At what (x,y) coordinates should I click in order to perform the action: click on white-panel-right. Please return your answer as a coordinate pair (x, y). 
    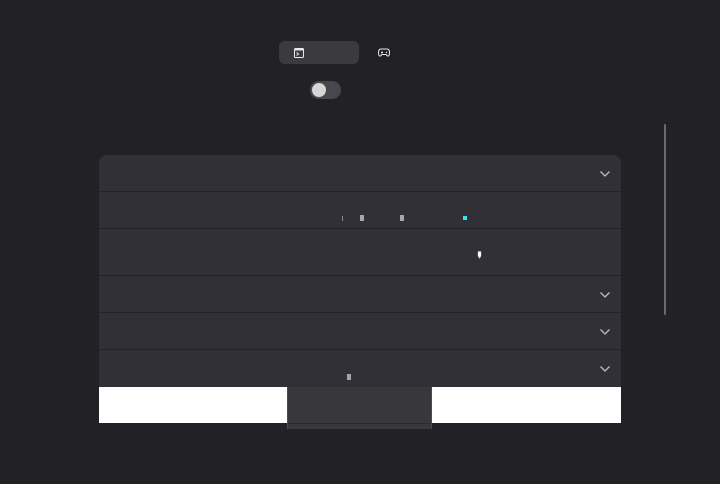
    Looking at the image, I should click on (526, 405).